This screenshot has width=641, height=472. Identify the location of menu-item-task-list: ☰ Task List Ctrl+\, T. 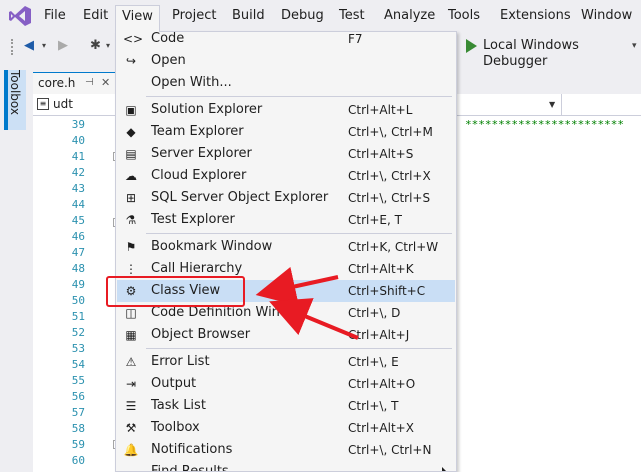
(286, 406).